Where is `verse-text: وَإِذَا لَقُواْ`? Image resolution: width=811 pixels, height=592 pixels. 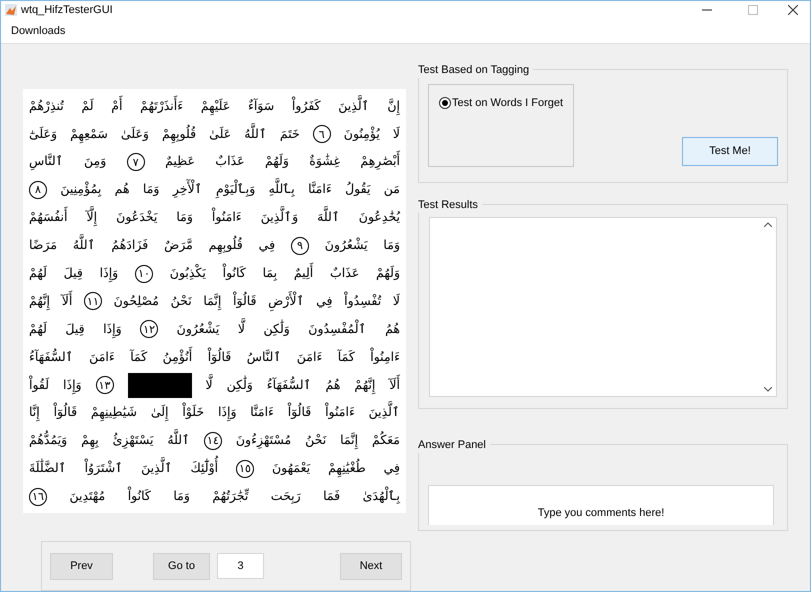
verse-text: وَإِذَا لَقُواْ is located at coordinates (55, 384).